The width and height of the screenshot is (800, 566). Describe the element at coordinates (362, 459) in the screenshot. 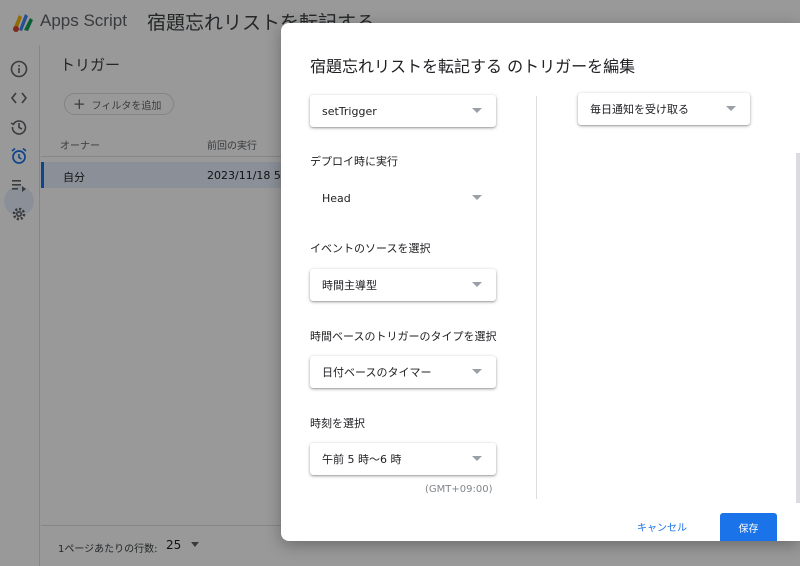

I see `time-value: 午前 5 時〜6 時` at that location.